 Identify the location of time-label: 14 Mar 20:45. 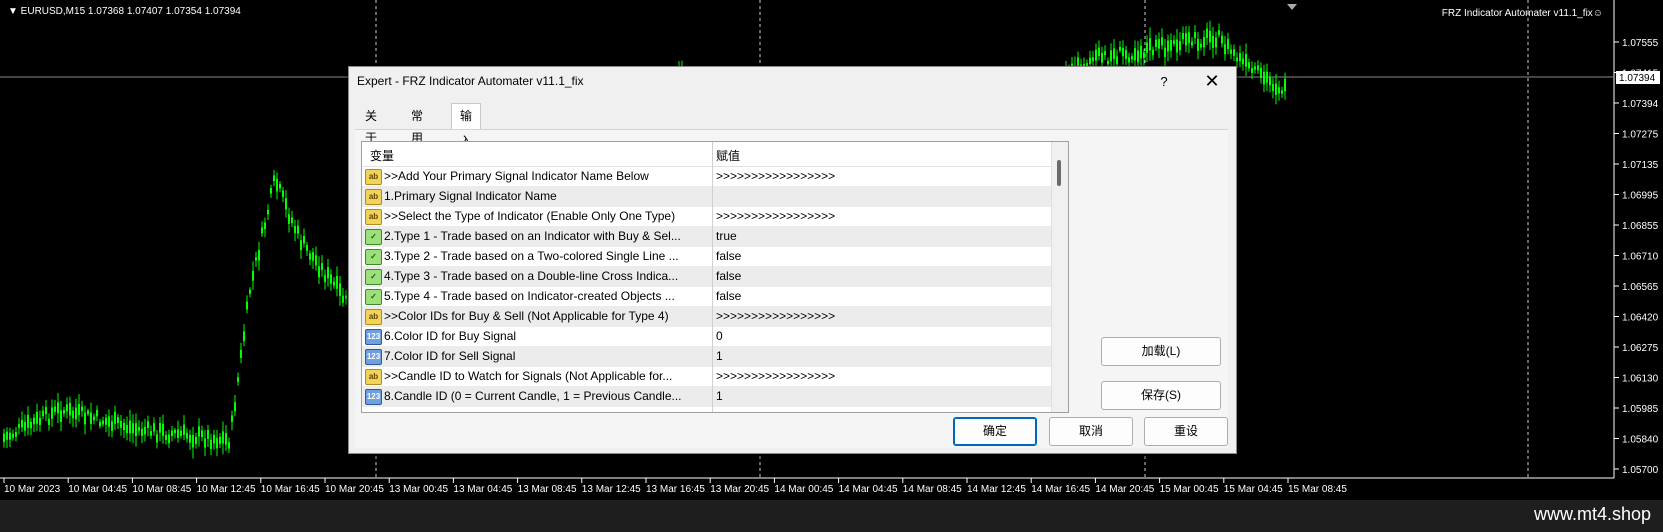
(1124, 489).